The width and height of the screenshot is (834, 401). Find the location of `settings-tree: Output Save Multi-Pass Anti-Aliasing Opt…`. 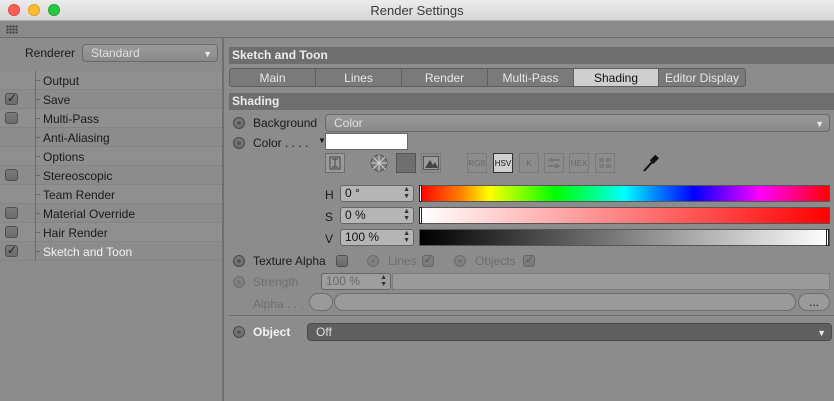

settings-tree: Output Save Multi-Pass Anti-Aliasing Opt… is located at coordinates (111, 166).